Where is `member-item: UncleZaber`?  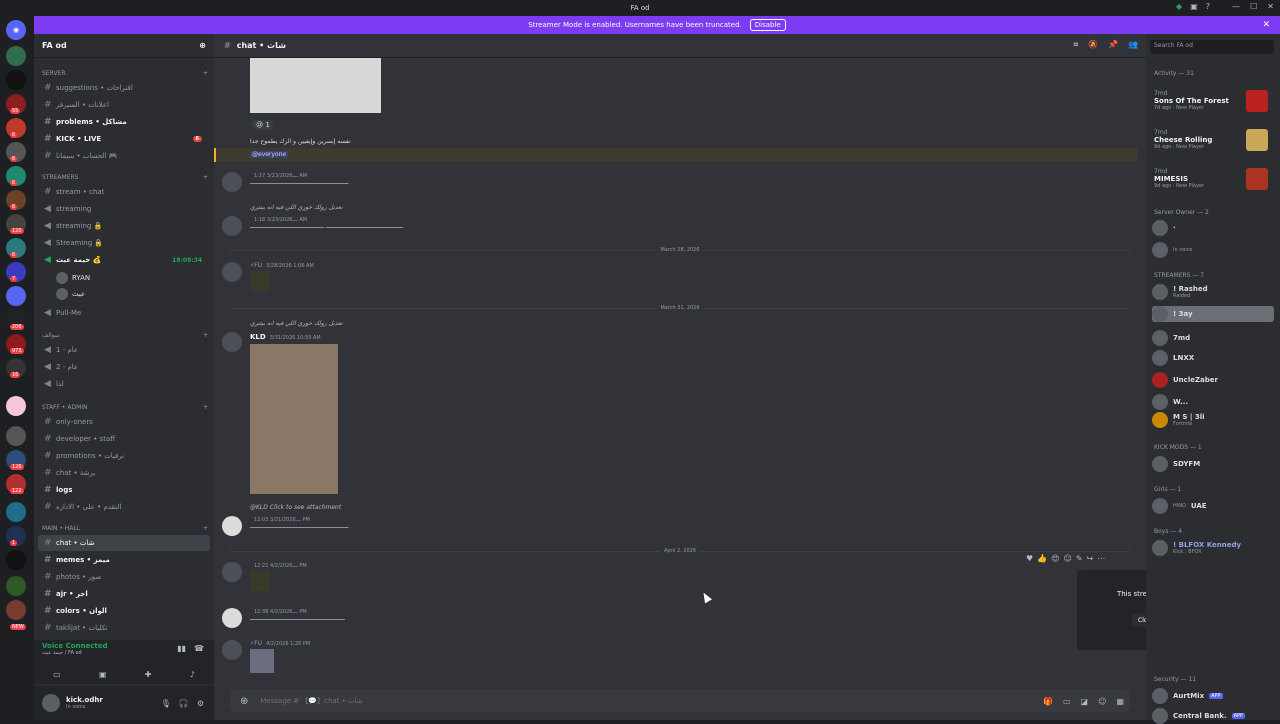
member-item: UncleZaber is located at coordinates (1185, 380).